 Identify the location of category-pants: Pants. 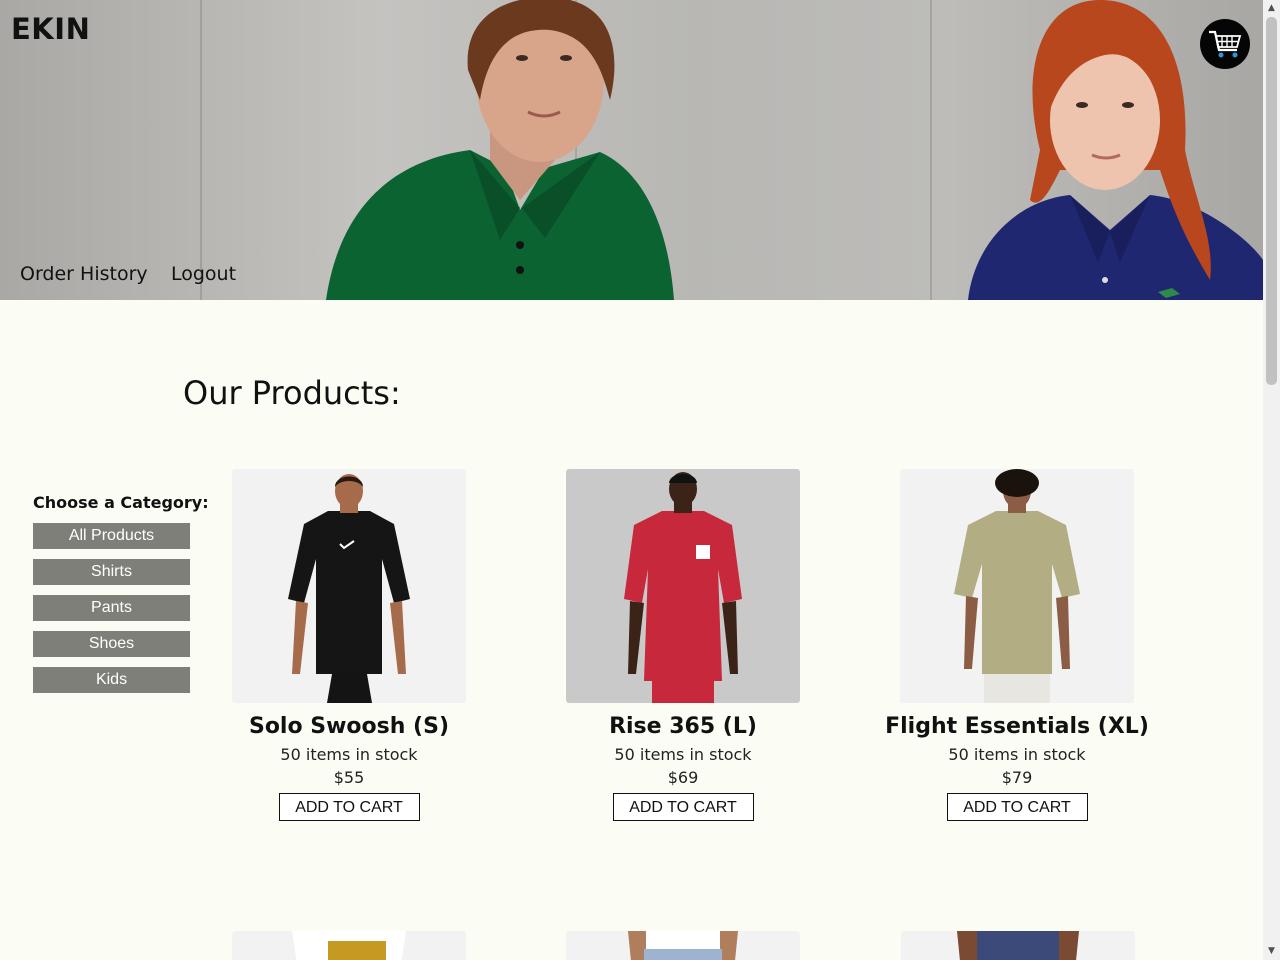
(111, 608).